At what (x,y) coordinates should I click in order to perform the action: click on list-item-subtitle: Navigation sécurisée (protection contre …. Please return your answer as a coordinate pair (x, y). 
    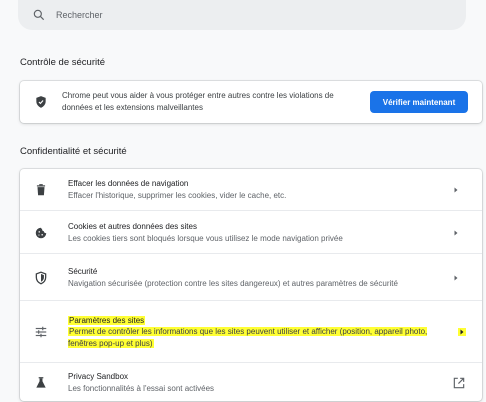
    Looking at the image, I should click on (233, 283).